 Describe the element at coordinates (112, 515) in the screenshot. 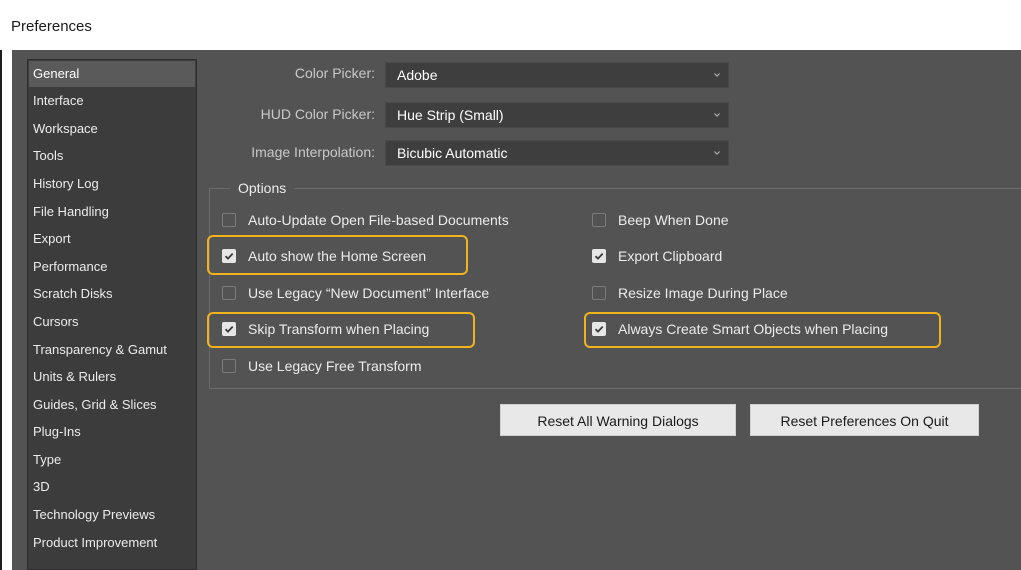

I see `sidebar-item-technology-previews: Technology Previews` at that location.